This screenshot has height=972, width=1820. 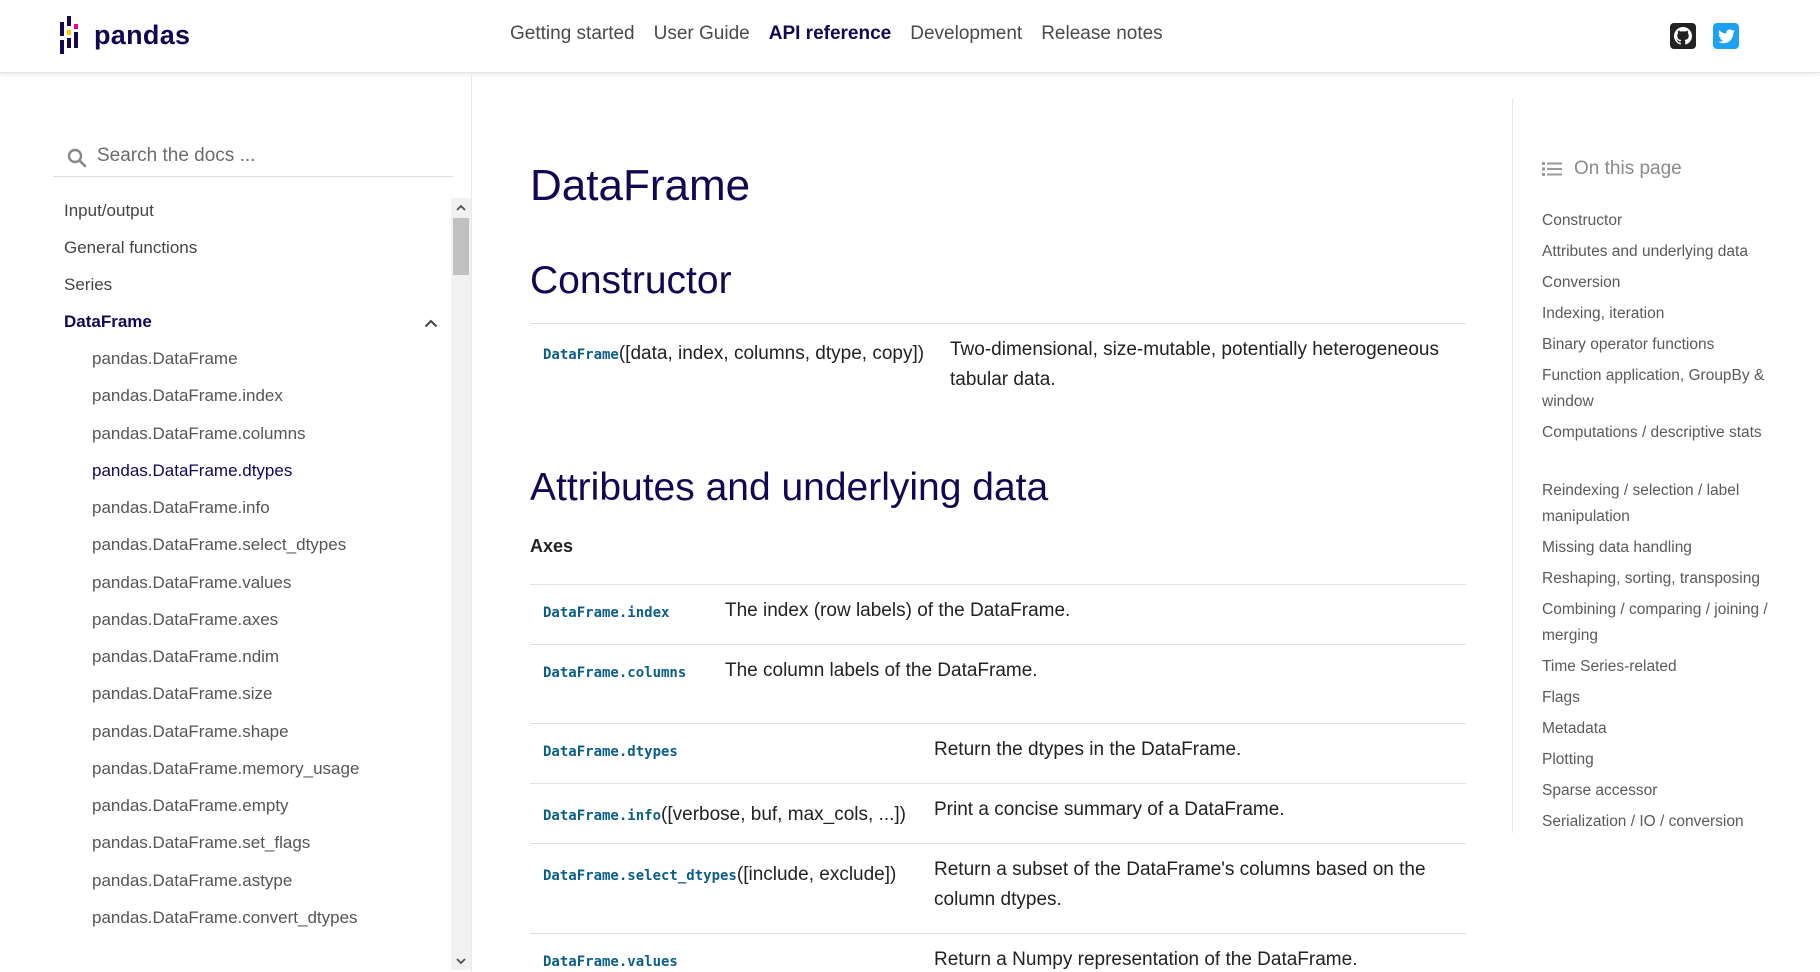 What do you see at coordinates (789, 487) in the screenshot?
I see `section-heading-attributes: Attributes and underlying data` at bounding box center [789, 487].